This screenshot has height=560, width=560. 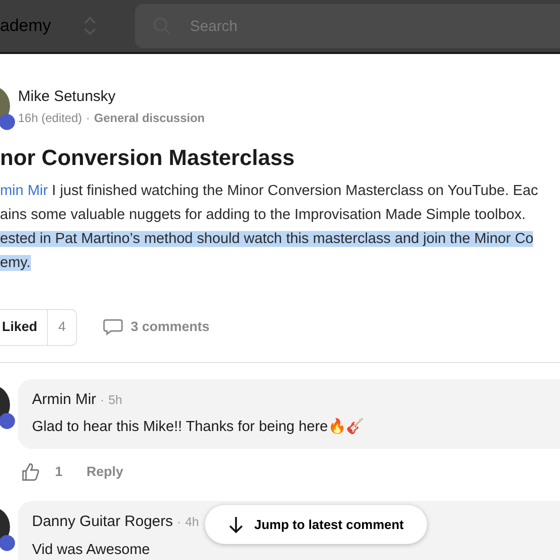 I want to click on comment-time: 5h, so click(x=115, y=400).